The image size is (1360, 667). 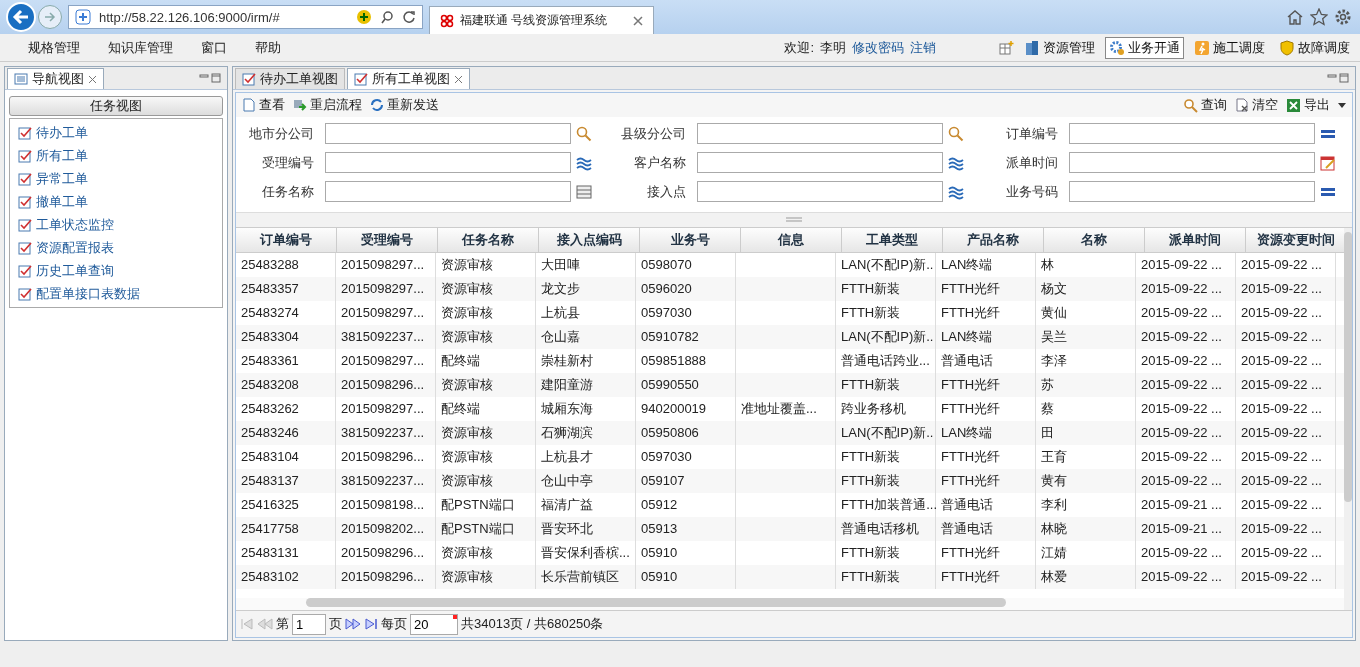 What do you see at coordinates (270, 360) in the screenshot?
I see `table-cell: 25483361` at bounding box center [270, 360].